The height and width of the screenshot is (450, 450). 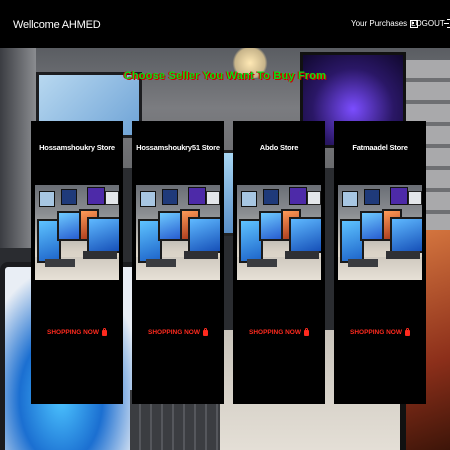 What do you see at coordinates (225, 24) in the screenshot?
I see `top-nav: Wellcome AHMED Your Purchases LOGOUT` at bounding box center [225, 24].